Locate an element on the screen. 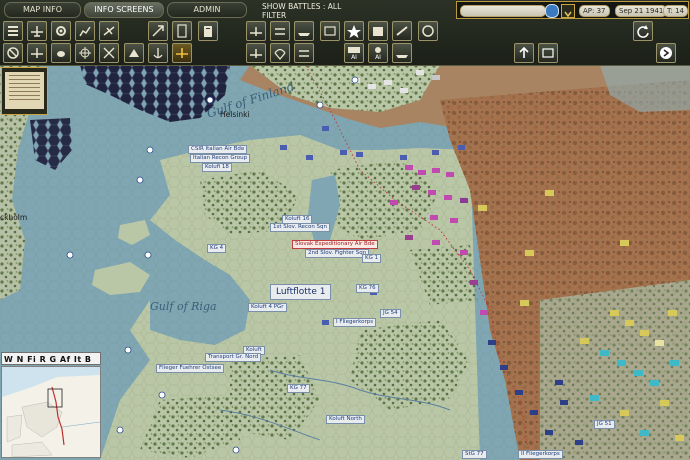 Image resolution: width=690 pixels, height=460 pixels. globe-icon is located at coordinates (552, 11).